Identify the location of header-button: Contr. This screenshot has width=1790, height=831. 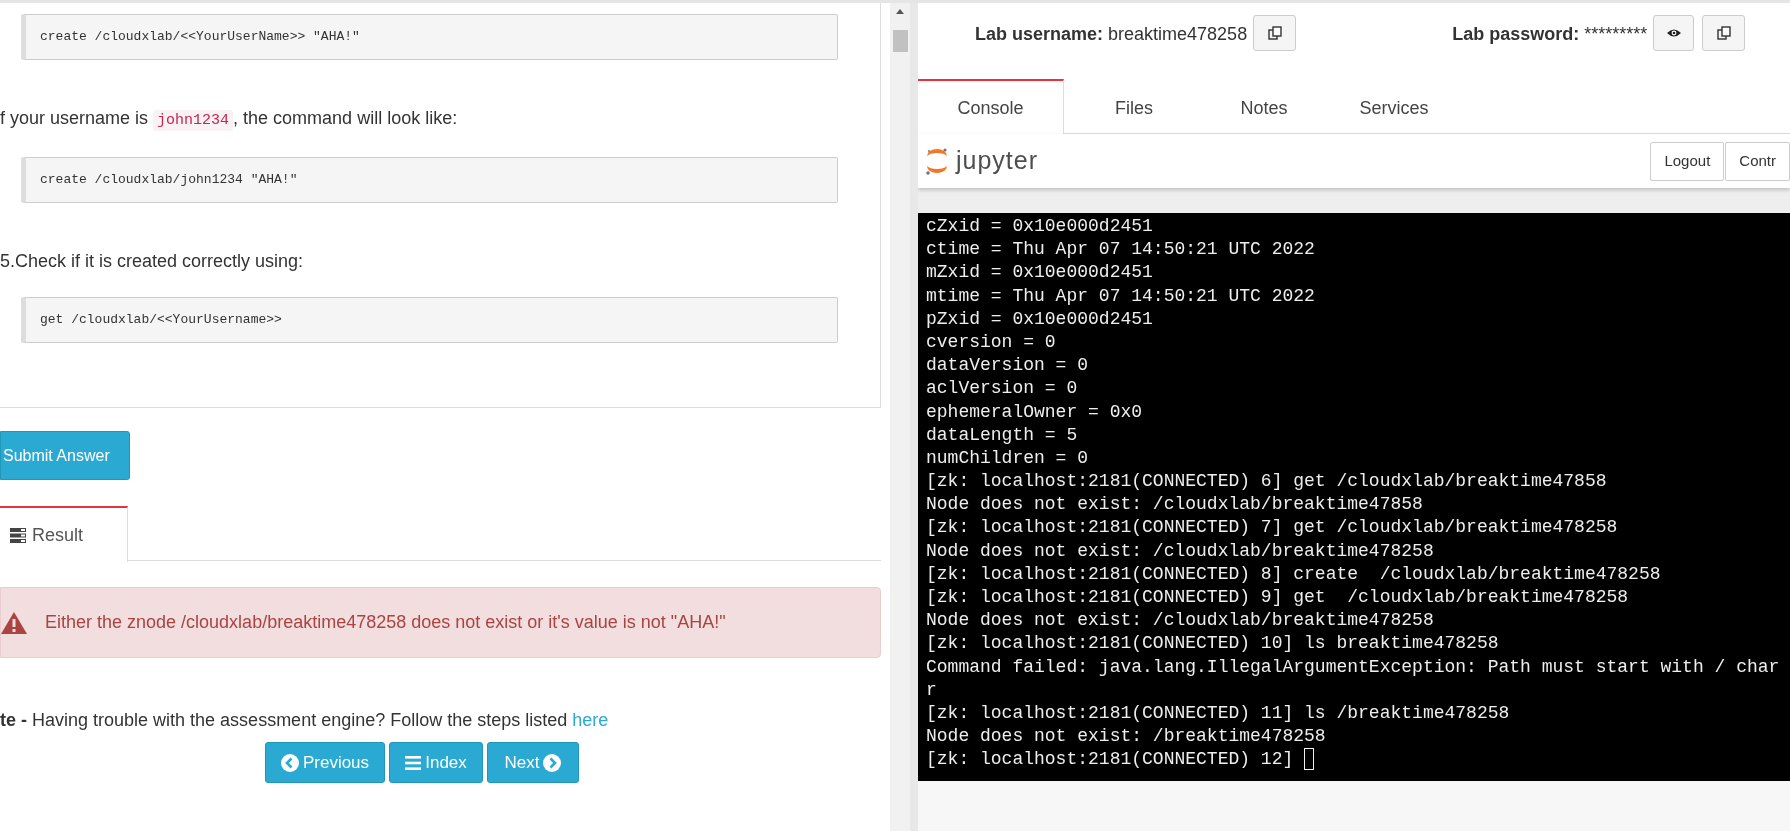
(1757, 161).